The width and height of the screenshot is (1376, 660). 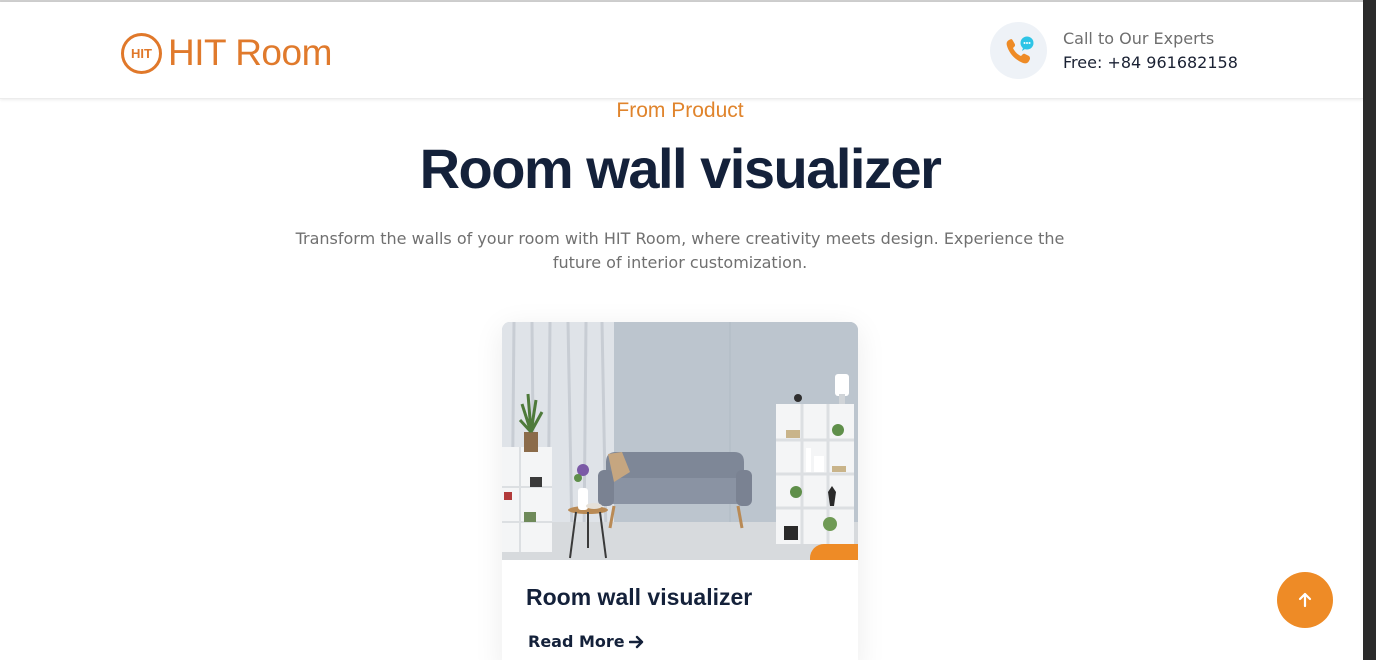 I want to click on logo-badge-icon: HIT, so click(x=141, y=53).